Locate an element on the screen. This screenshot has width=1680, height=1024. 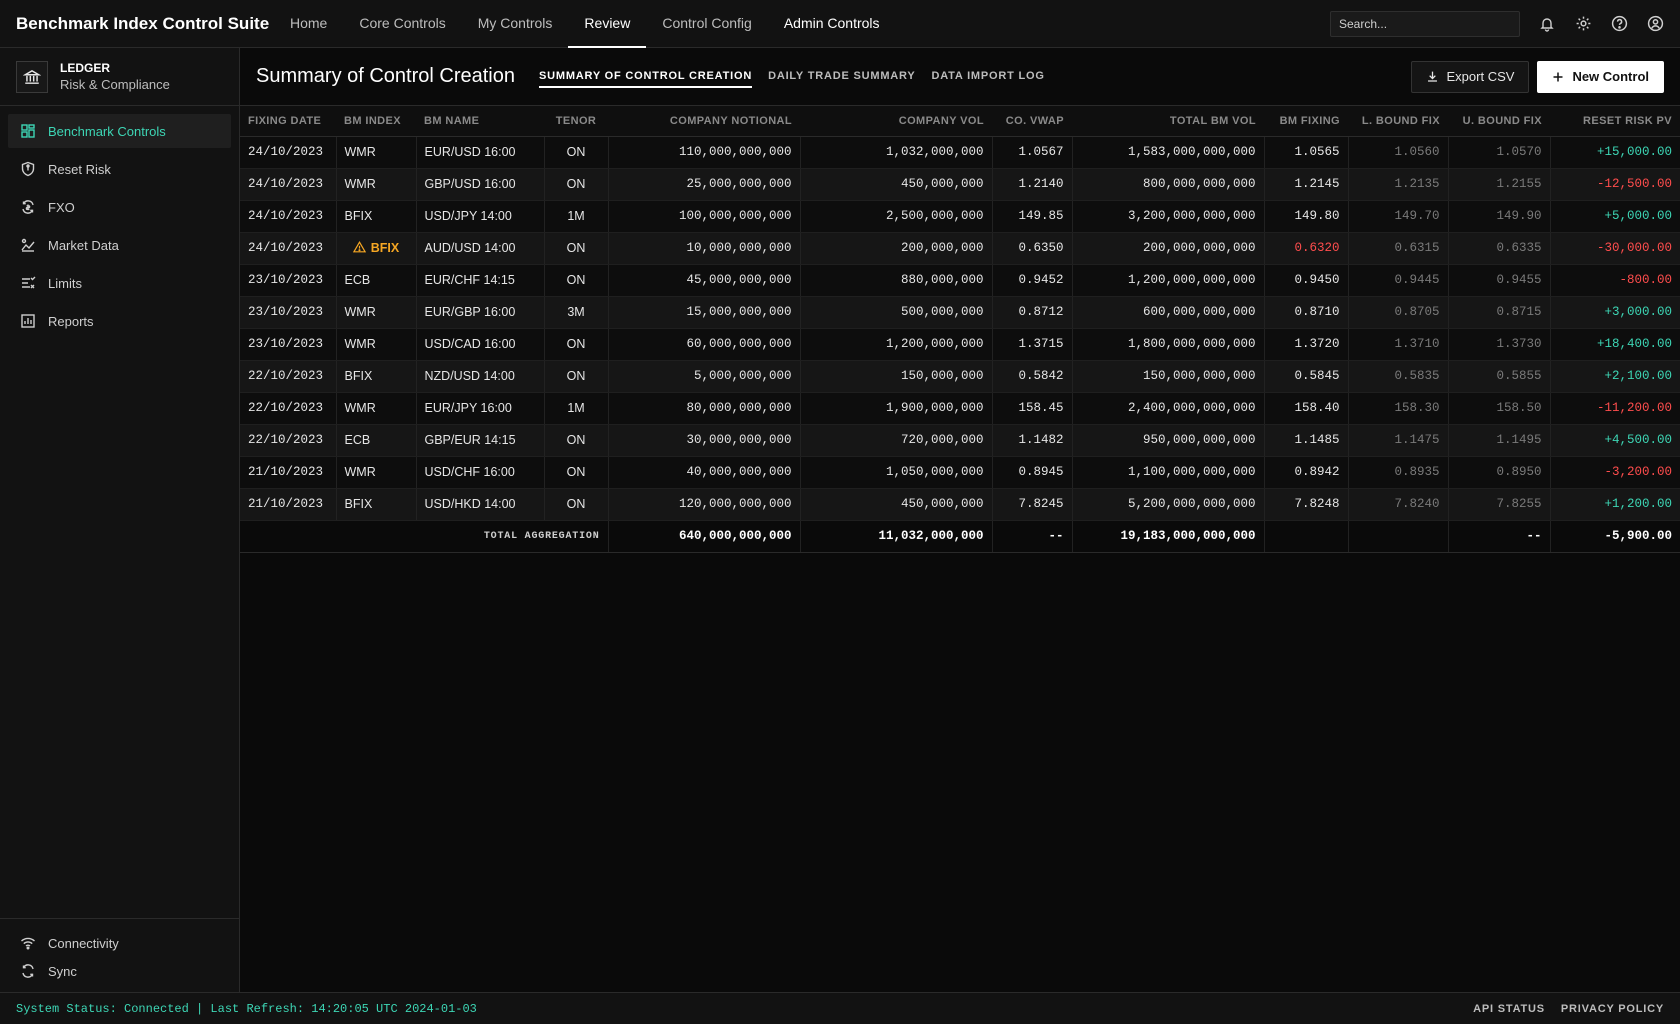
sync-item: Sync is located at coordinates (120, 971).